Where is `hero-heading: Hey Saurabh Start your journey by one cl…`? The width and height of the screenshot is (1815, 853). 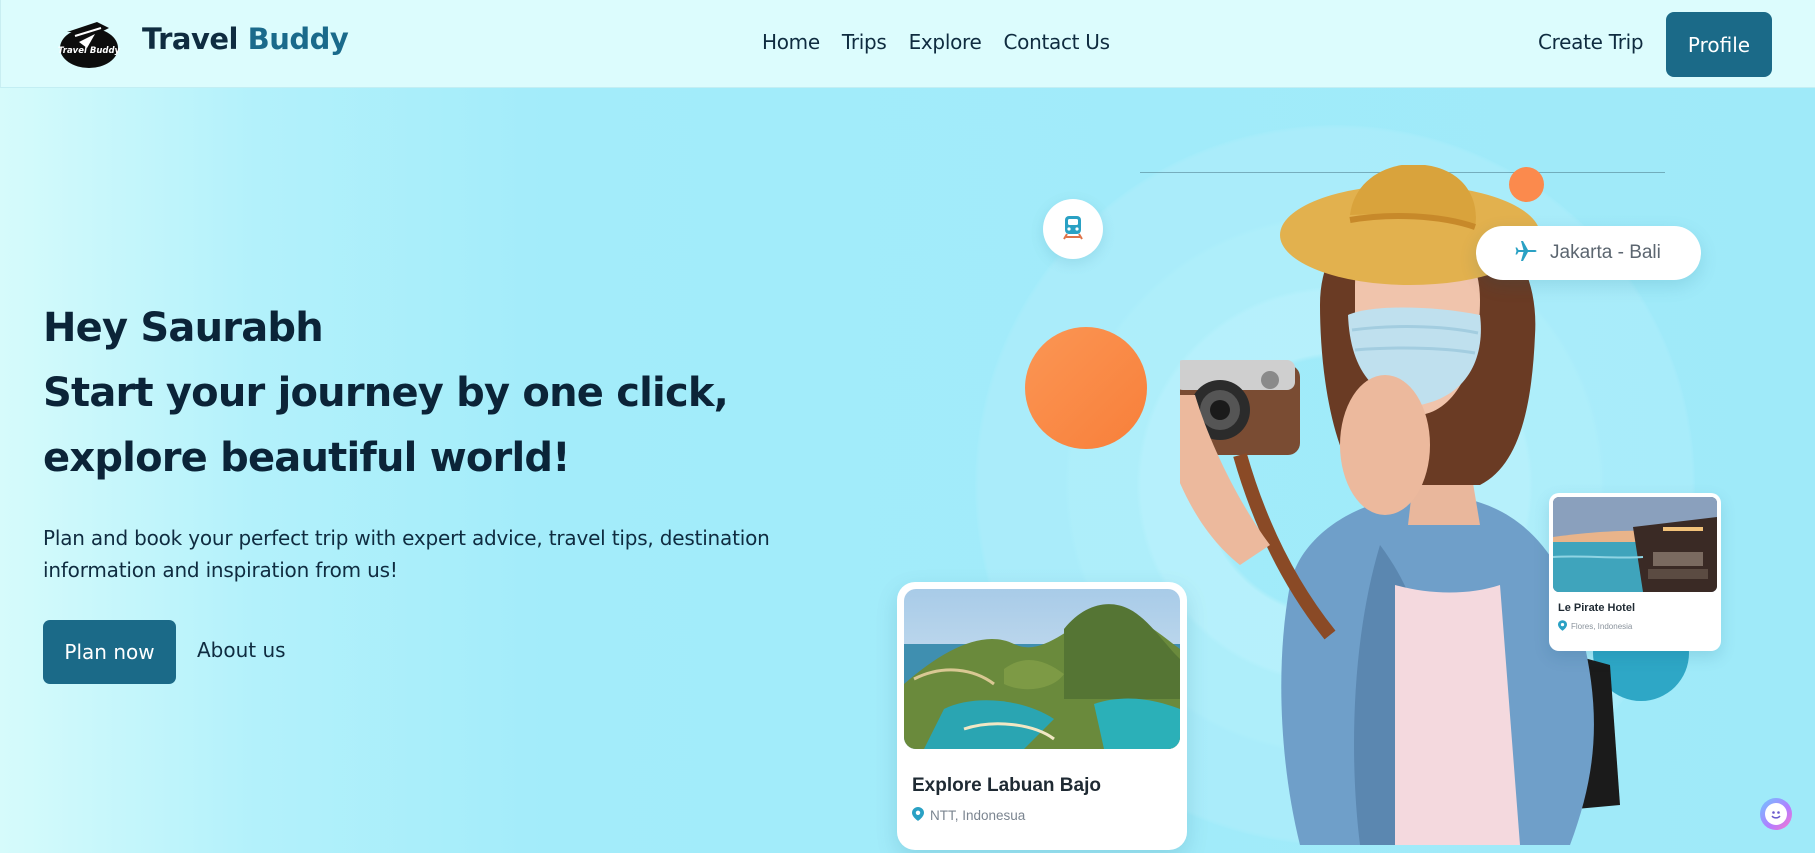 hero-heading: Hey Saurabh Start your journey by one cl… is located at coordinates (423, 393).